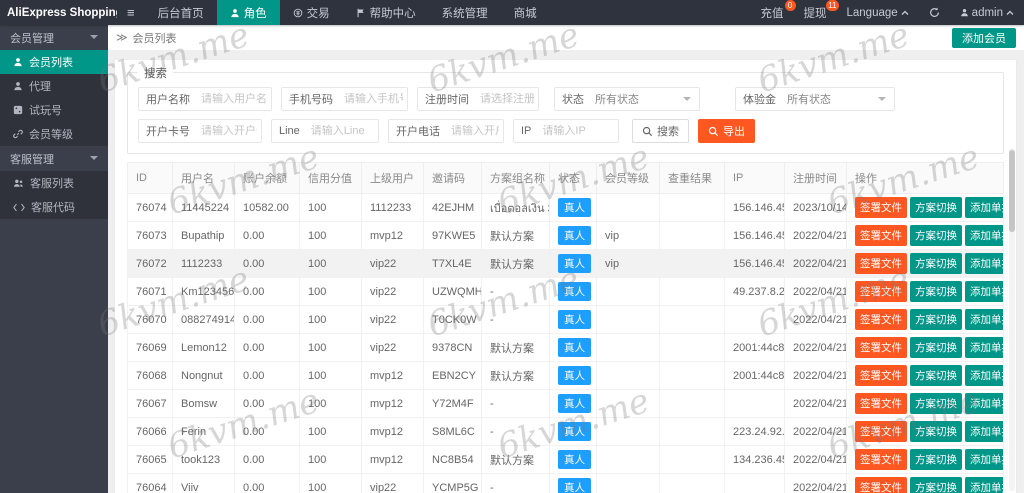  I want to click on language-menu: Language, so click(878, 12).